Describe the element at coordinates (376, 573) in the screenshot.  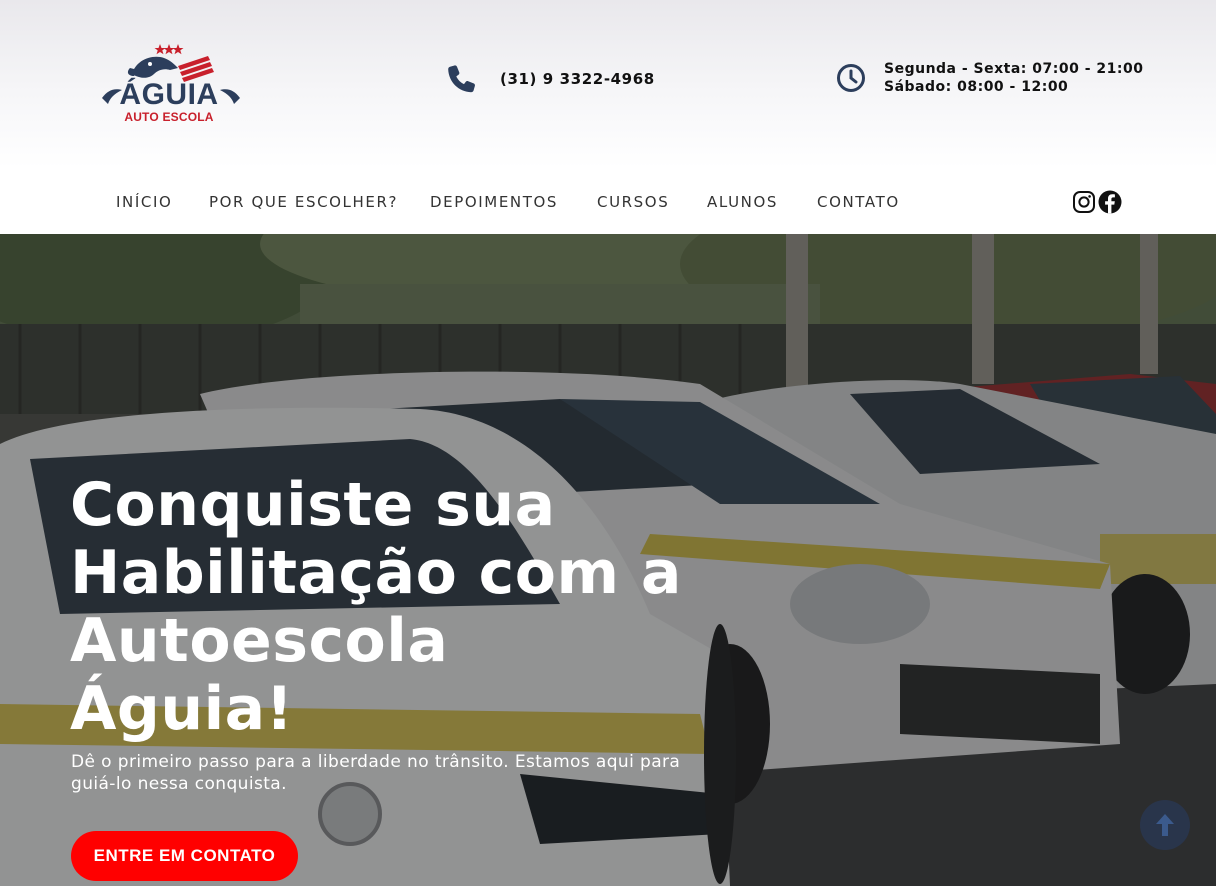
I see `hero-title-line: Habilitação com a` at that location.